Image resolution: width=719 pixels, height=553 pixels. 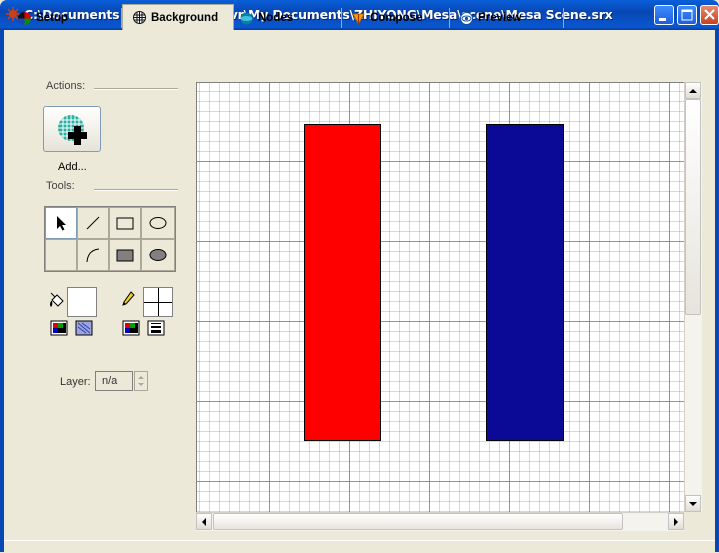 I want to click on add-background-icon, so click(x=72, y=130).